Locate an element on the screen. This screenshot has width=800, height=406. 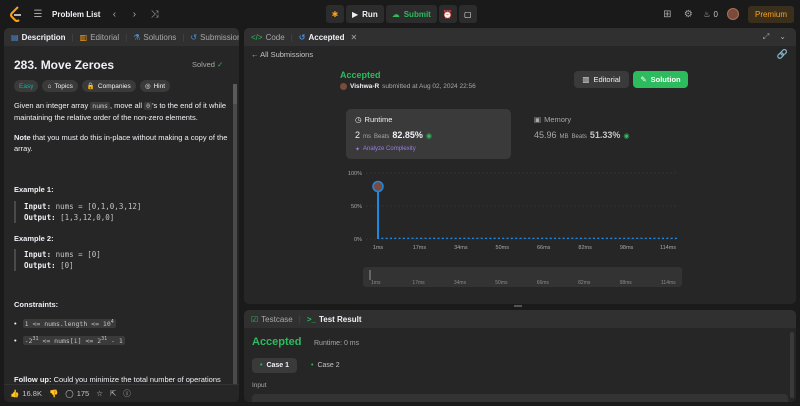
x-tick-label: 114ms is located at coordinates (668, 248).